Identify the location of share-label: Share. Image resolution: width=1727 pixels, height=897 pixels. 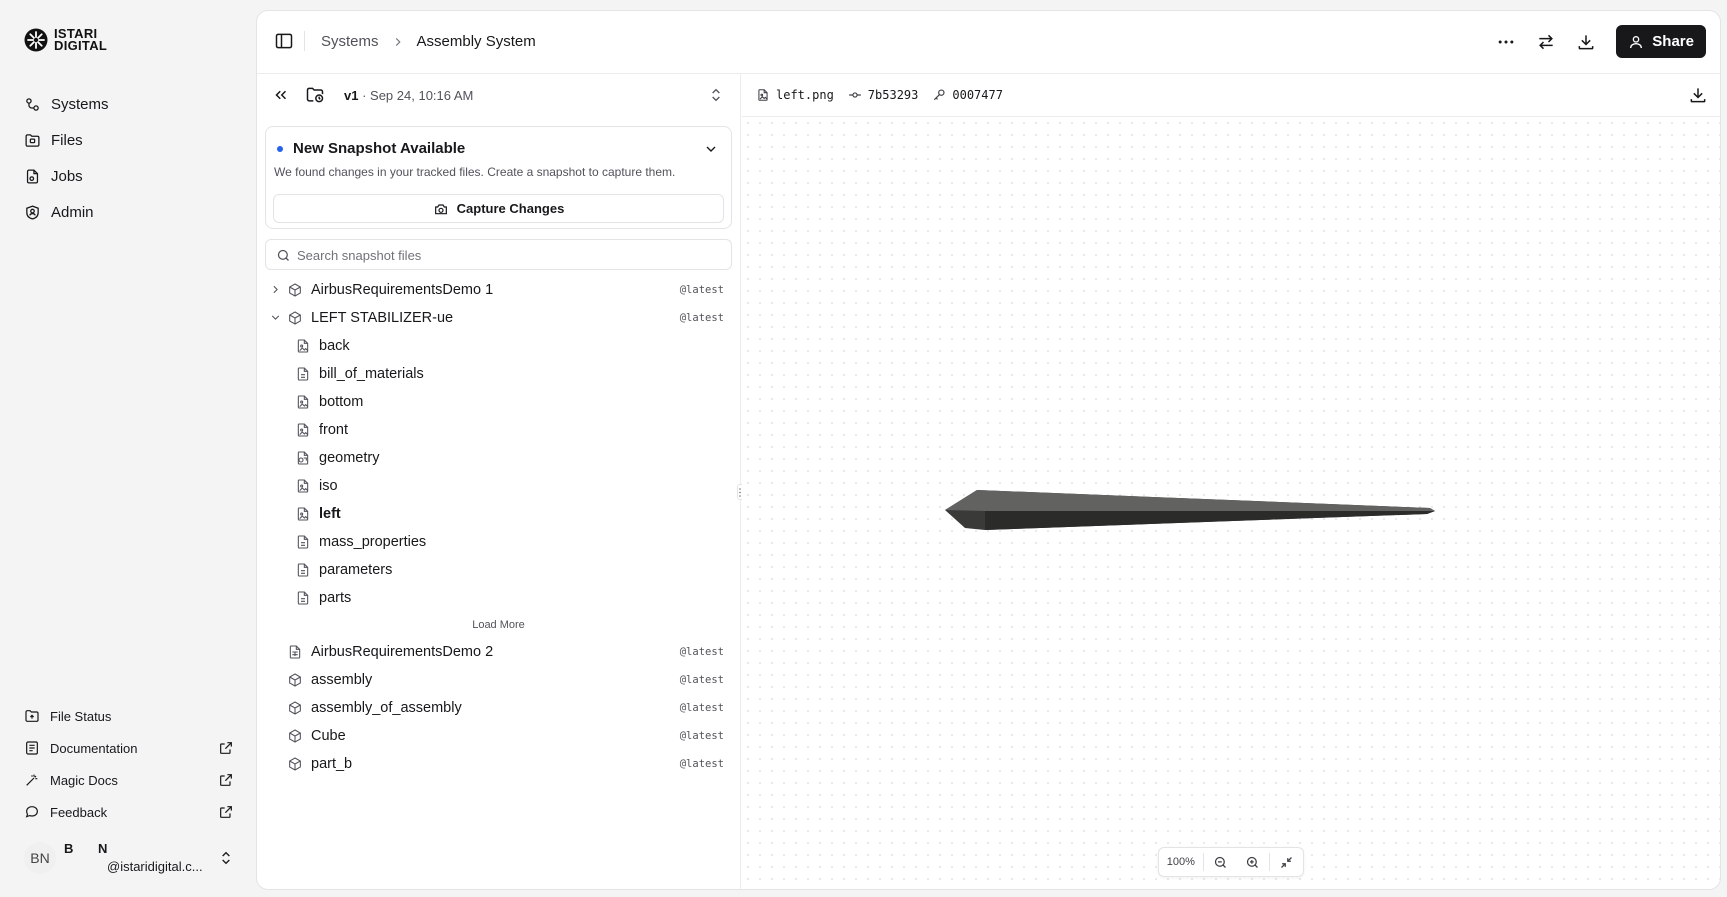
(1673, 41).